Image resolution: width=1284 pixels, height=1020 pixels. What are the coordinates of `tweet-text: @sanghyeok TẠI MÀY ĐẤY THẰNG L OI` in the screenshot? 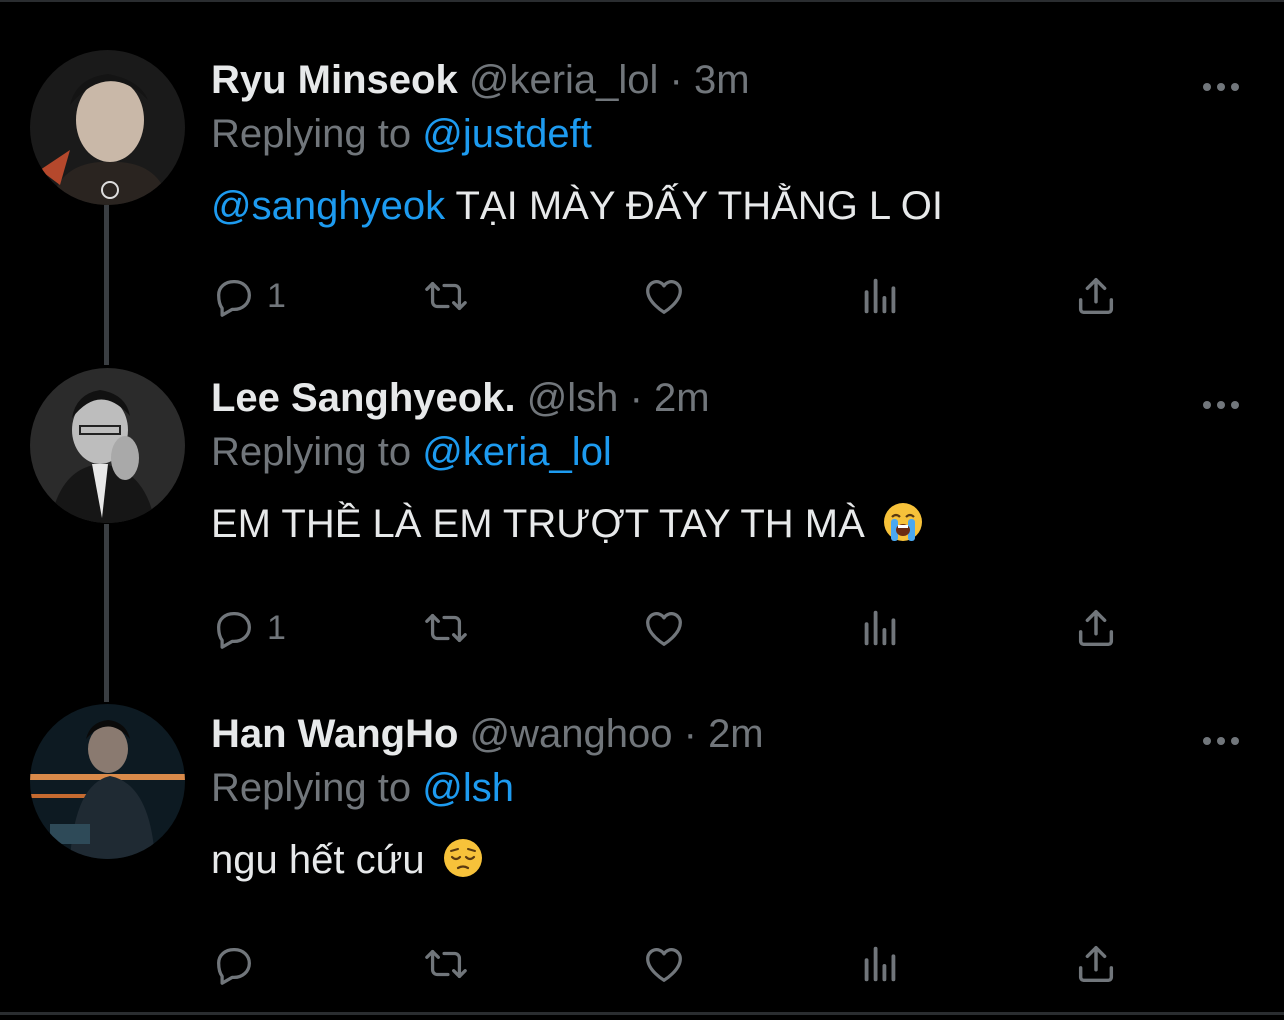 It's located at (577, 206).